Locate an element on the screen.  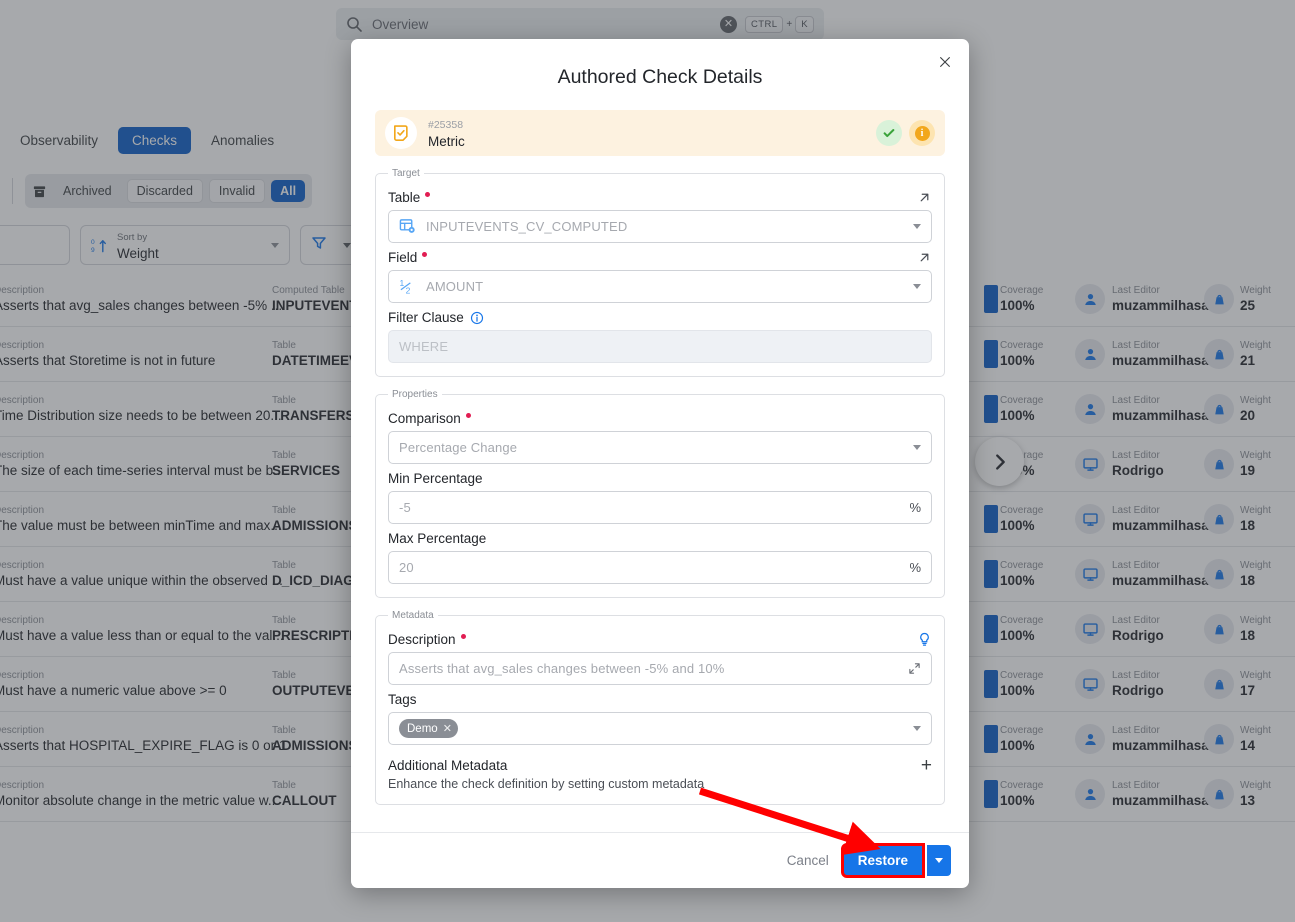
table-select: INPUTEVENTS_CV_COMPUTED is located at coordinates (660, 226).